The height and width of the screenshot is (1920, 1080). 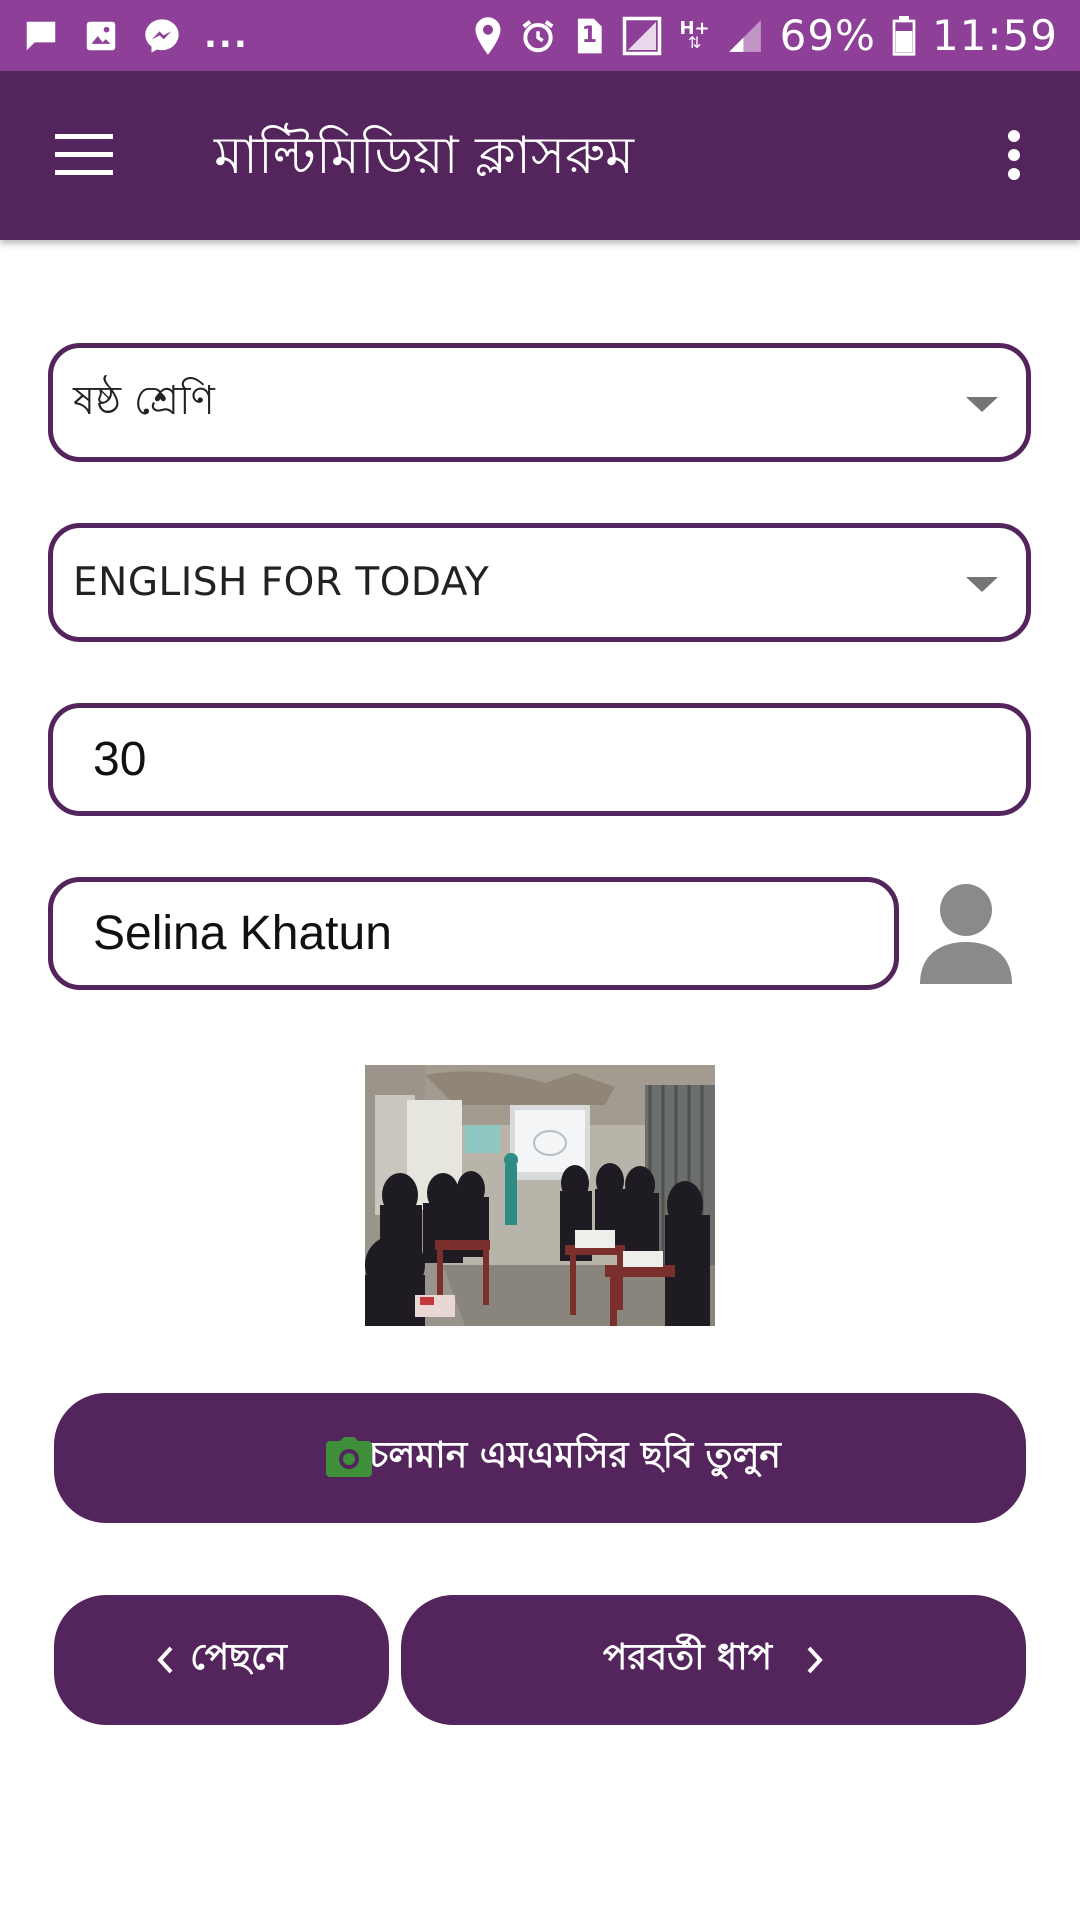 I want to click on take-mmc-photo-button: চলমান এমএমসির ছবি তুলুন, so click(x=540, y=1458).